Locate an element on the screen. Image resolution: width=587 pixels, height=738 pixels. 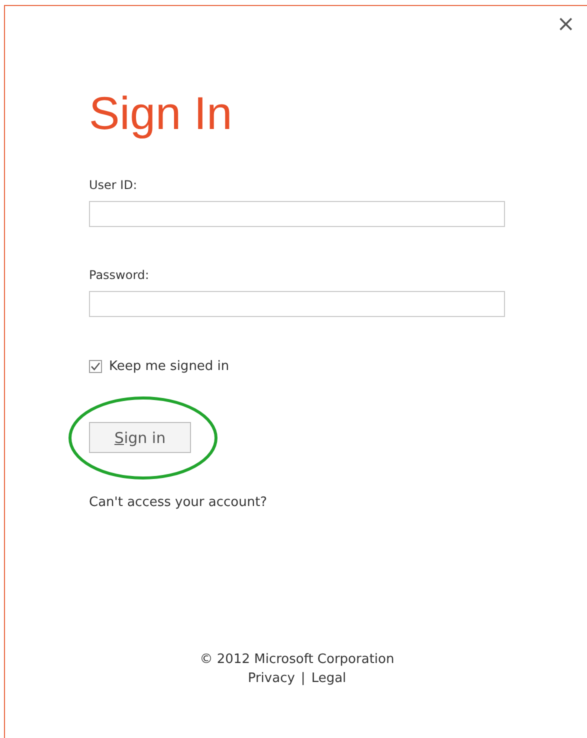
copyright-text: © 2012 Microsoft Corporation is located at coordinates (297, 659).